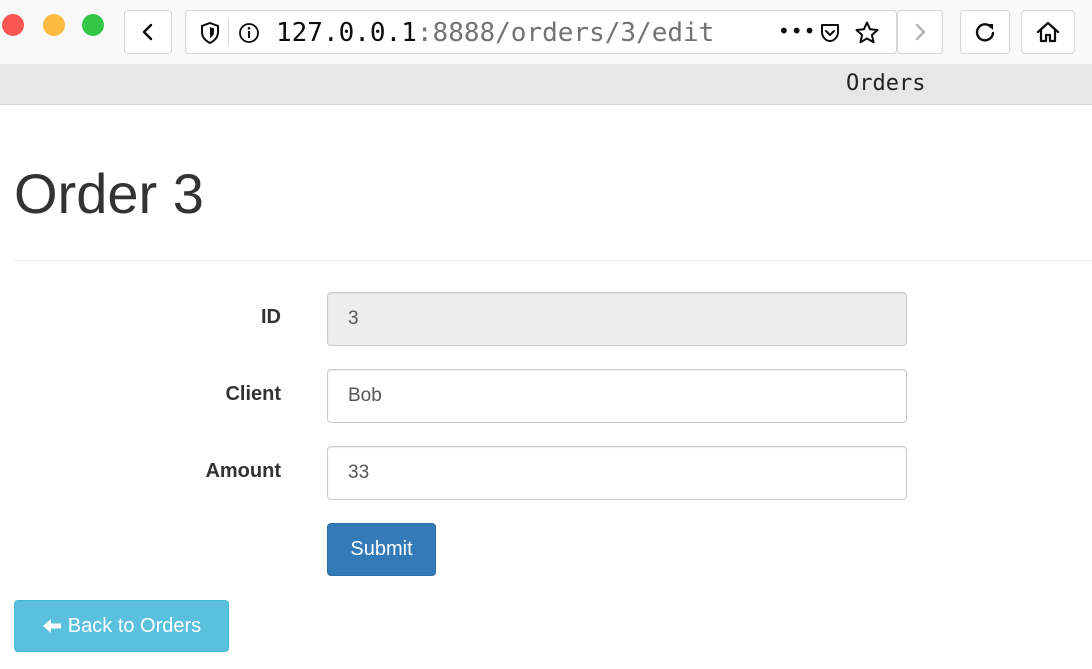 Image resolution: width=1092 pixels, height=669 pixels. I want to click on reload-icon, so click(985, 32).